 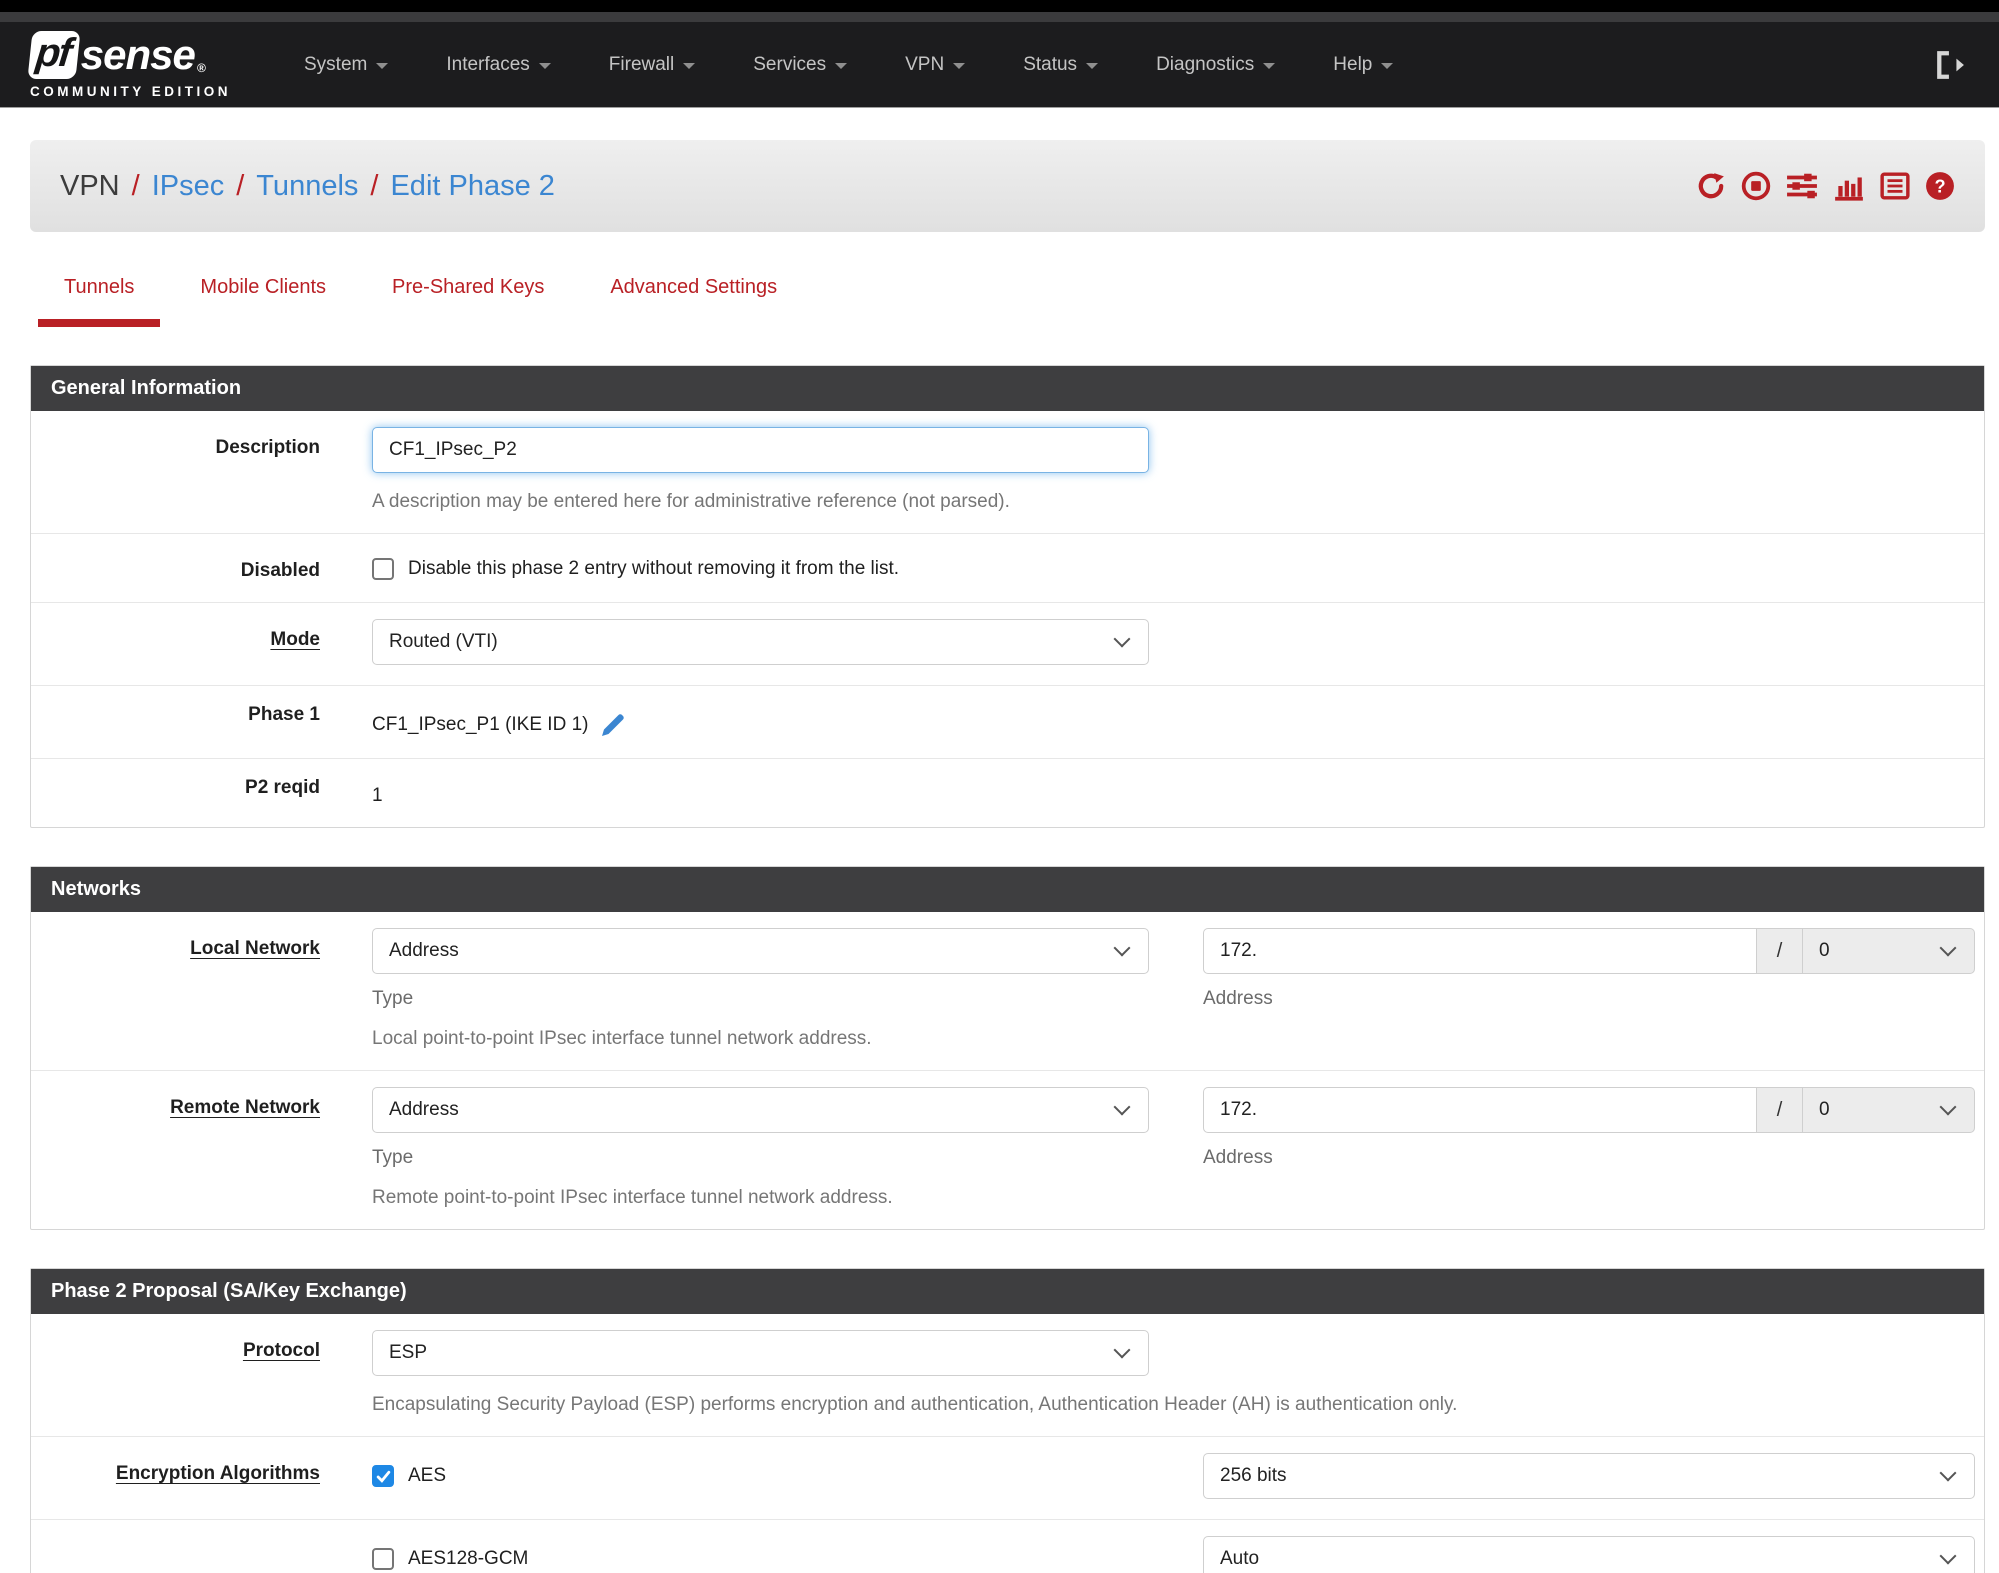 What do you see at coordinates (1060, 65) in the screenshot?
I see `nav-item-status: Status` at bounding box center [1060, 65].